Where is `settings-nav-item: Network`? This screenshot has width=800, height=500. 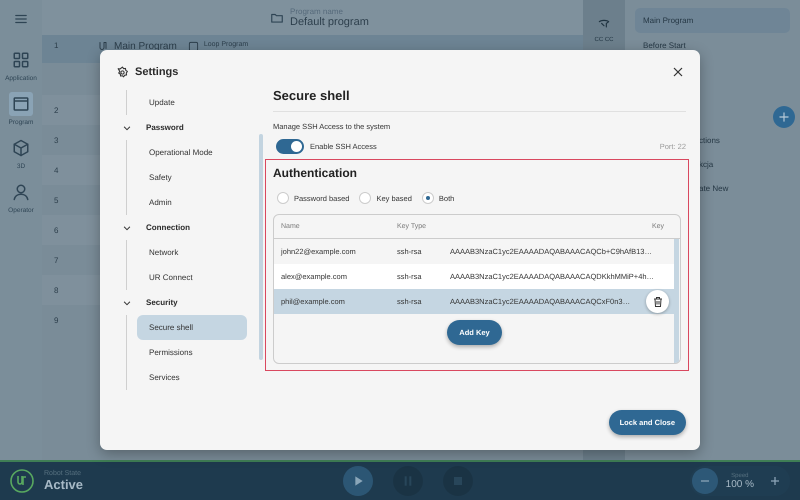 settings-nav-item: Network is located at coordinates (192, 252).